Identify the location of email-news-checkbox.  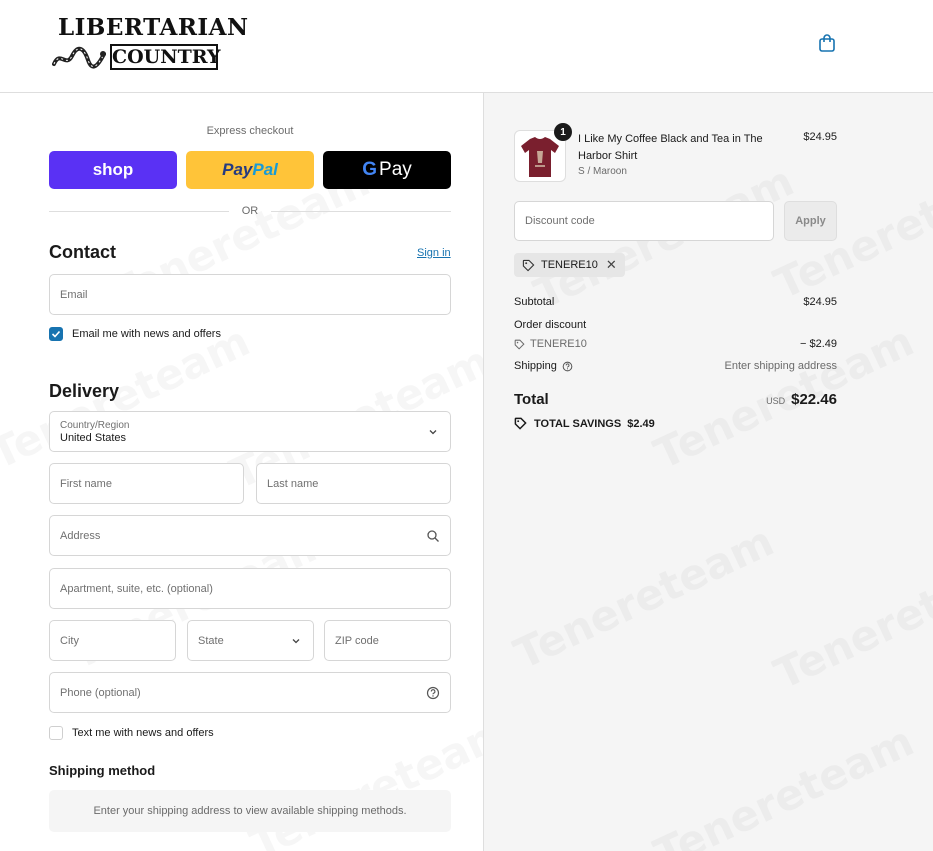
(56, 334).